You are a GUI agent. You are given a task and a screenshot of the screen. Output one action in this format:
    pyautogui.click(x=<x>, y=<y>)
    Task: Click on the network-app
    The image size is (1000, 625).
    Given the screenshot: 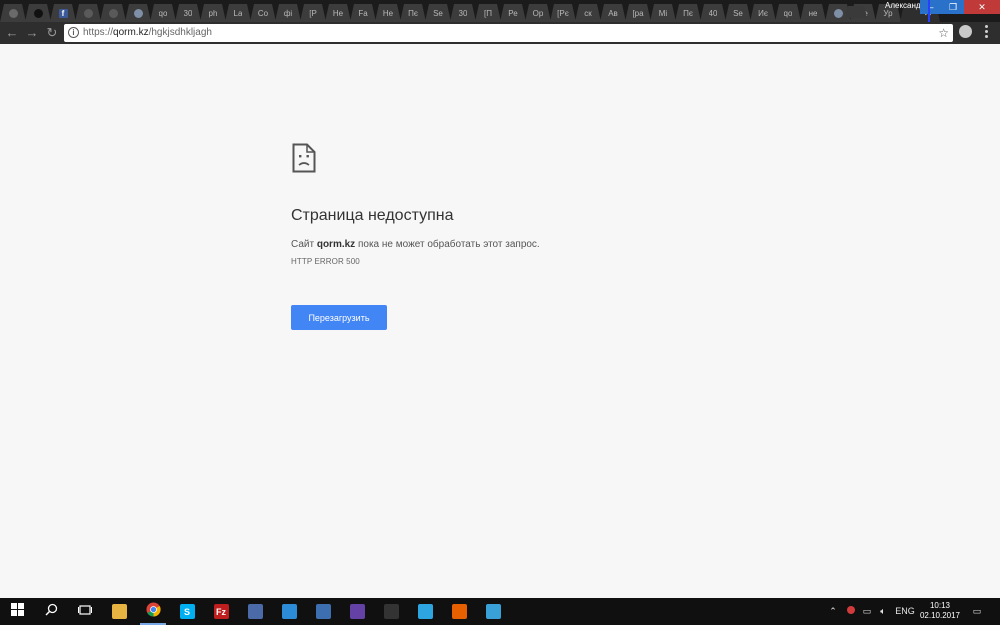 What is the action you would take?
    pyautogui.click(x=255, y=611)
    